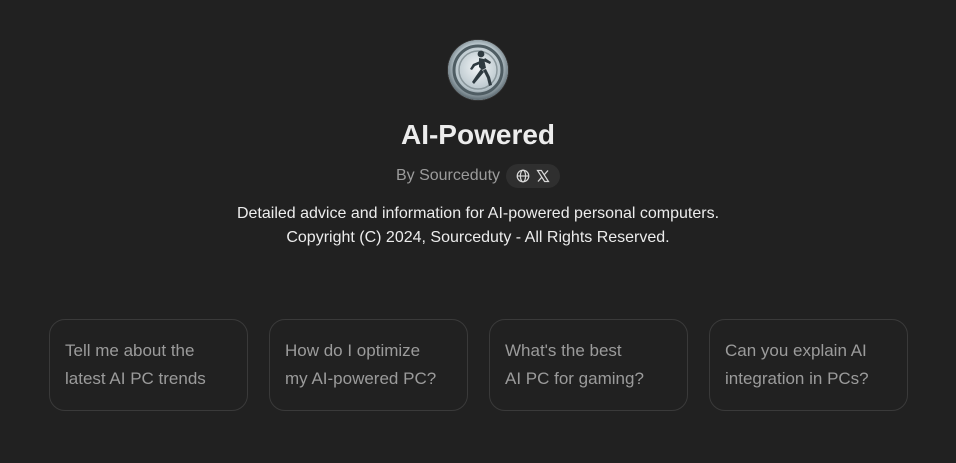 The height and width of the screenshot is (463, 956). I want to click on author-links, so click(533, 176).